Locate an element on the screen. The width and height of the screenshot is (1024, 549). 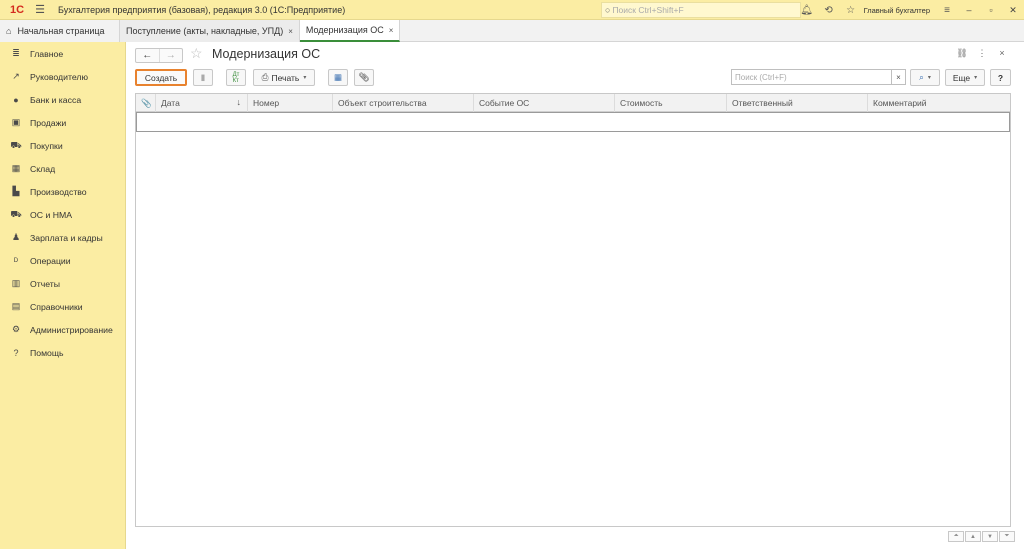
debit-credit-button: Дт Кт is located at coordinates (236, 77).